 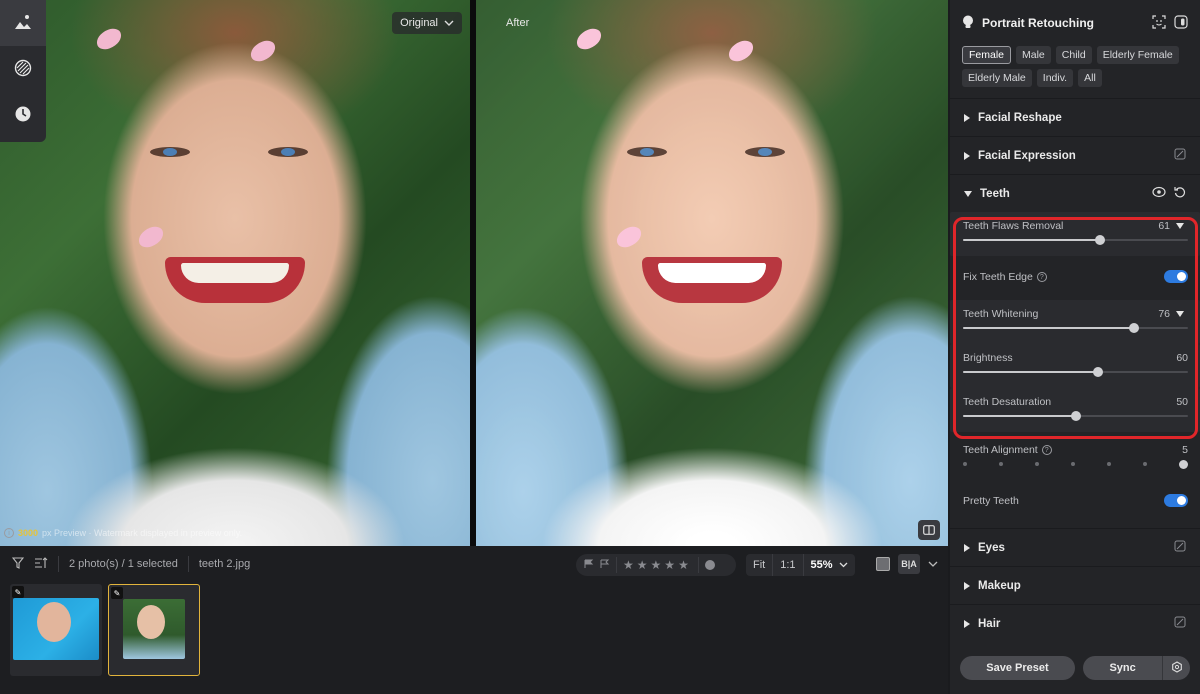 I want to click on slider-value: 5, so click(x=1185, y=450).